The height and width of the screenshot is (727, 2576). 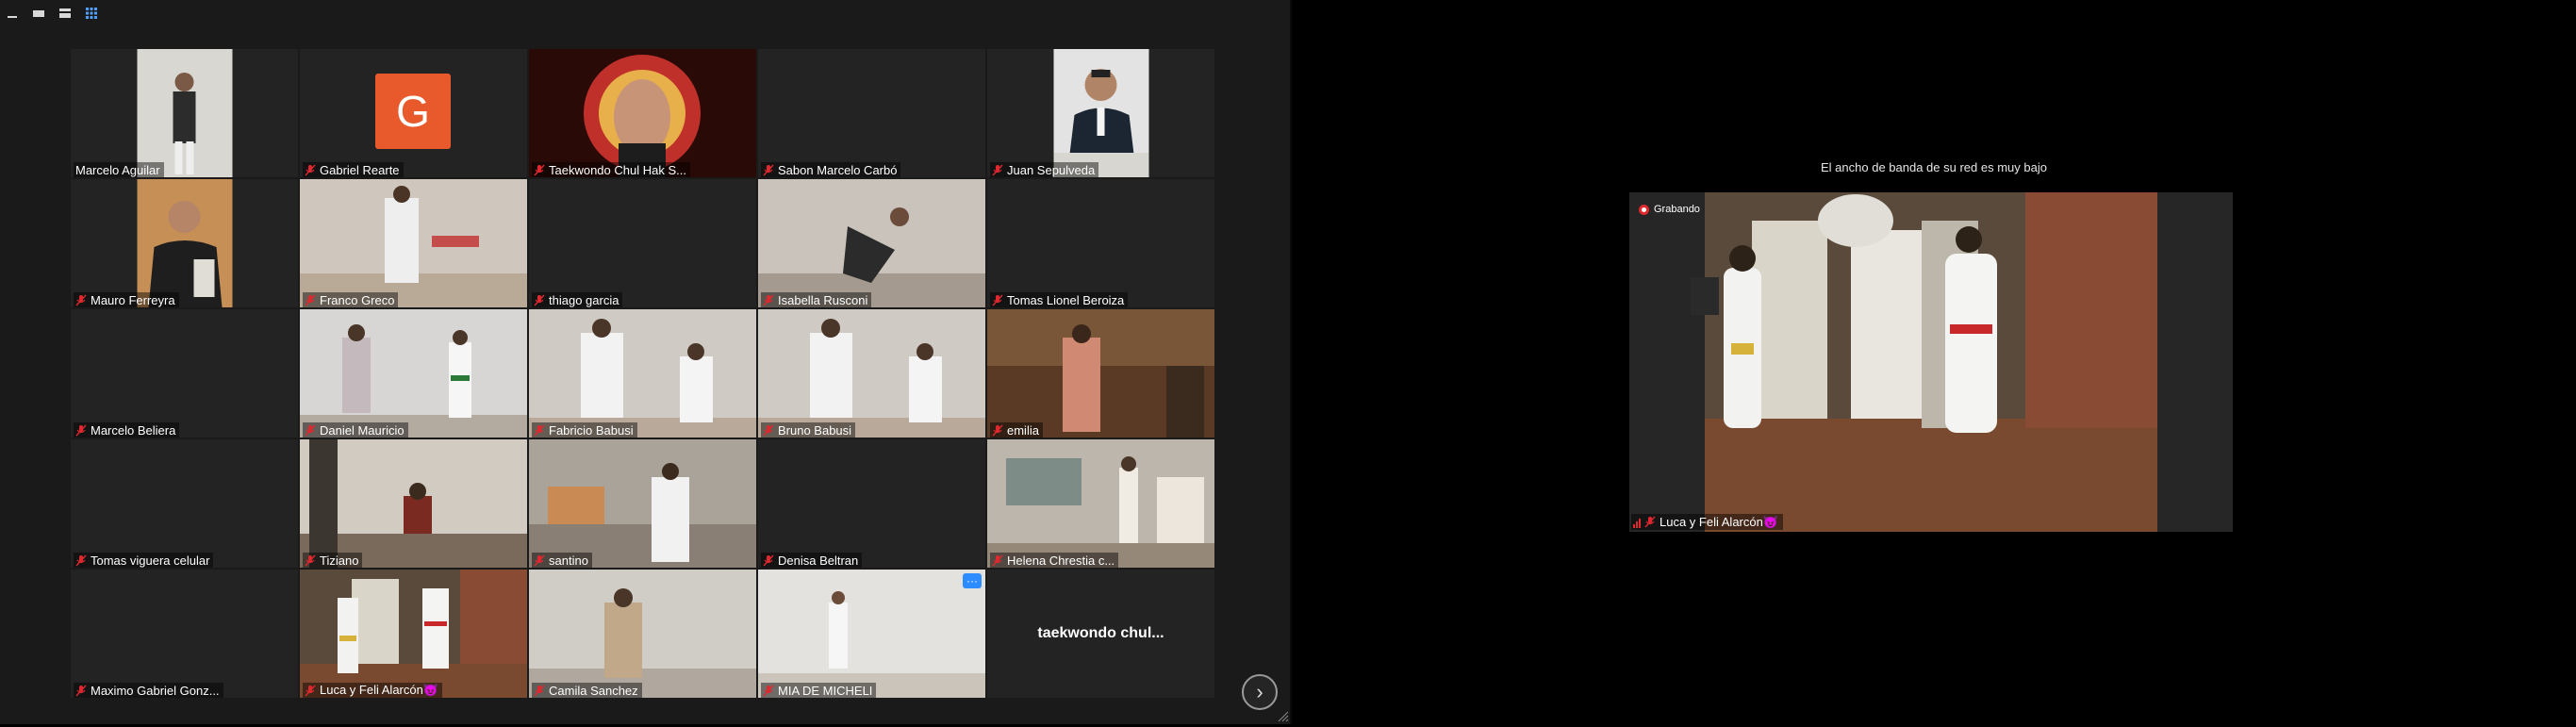 I want to click on participant-tile: Sabon Marcelo Carbó, so click(x=871, y=113).